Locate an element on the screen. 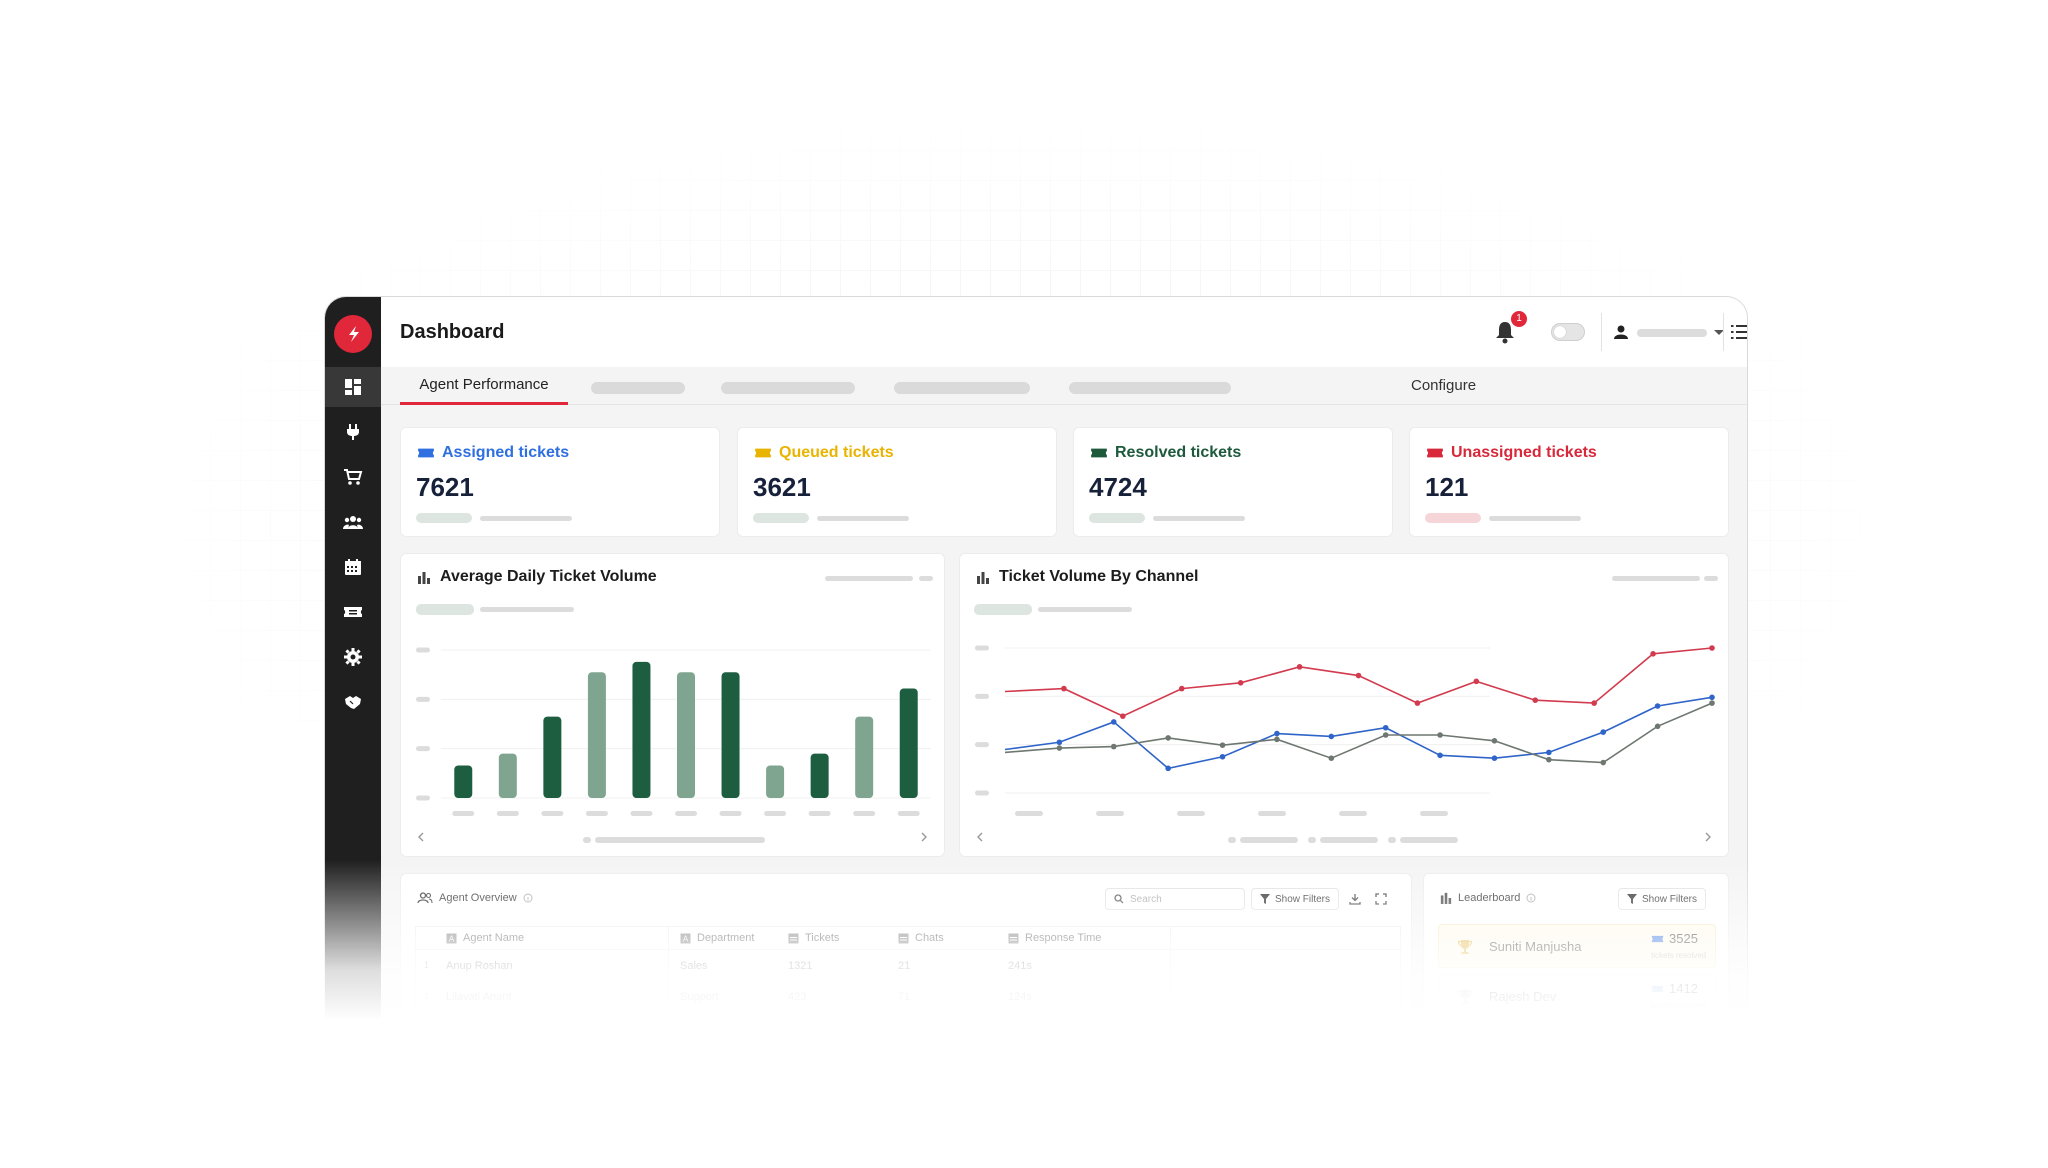 This screenshot has width=2048, height=1168. legend-dot is located at coordinates (1392, 840).